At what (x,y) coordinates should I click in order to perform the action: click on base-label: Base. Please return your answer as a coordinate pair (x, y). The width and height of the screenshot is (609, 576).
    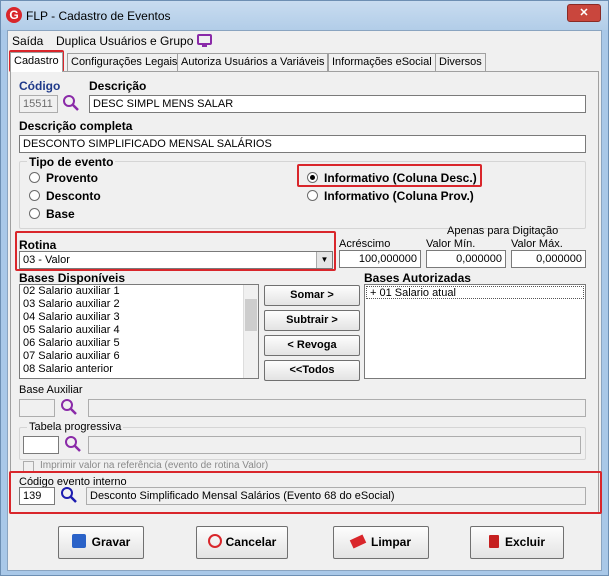
    Looking at the image, I should click on (60, 214).